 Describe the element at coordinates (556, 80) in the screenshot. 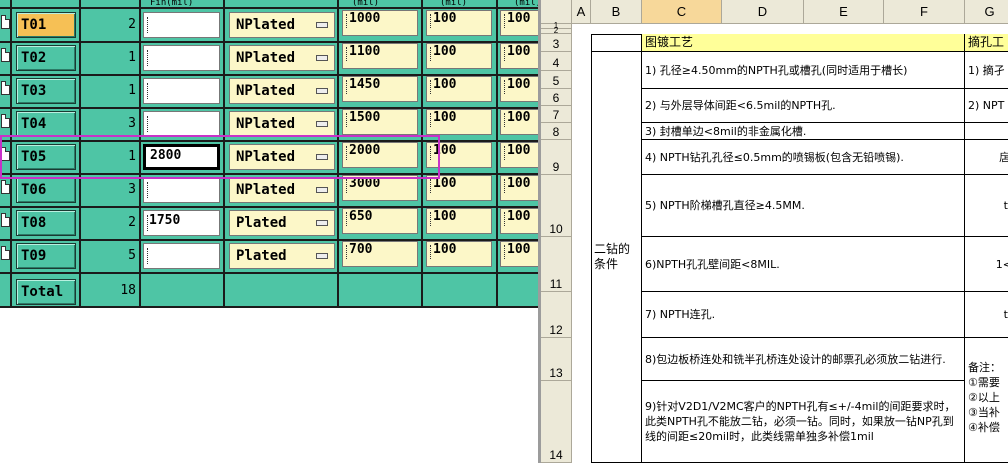

I see `row-header: 5` at that location.